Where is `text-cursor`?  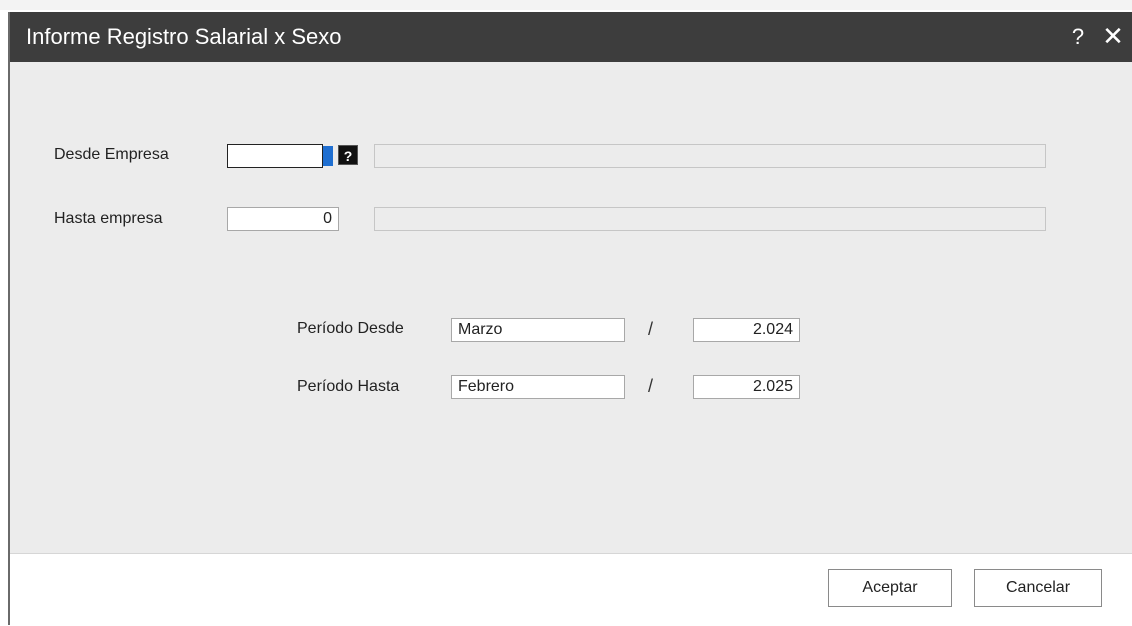
text-cursor is located at coordinates (328, 156).